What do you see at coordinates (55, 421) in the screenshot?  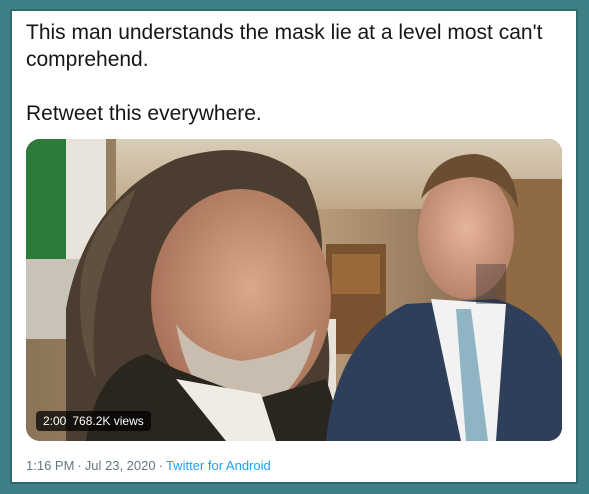 I see `video-duration: 2:00` at bounding box center [55, 421].